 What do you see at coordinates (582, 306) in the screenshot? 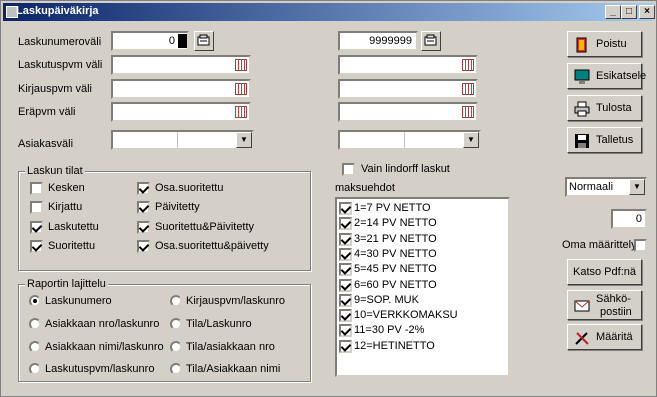
I see `envelope-icon` at bounding box center [582, 306].